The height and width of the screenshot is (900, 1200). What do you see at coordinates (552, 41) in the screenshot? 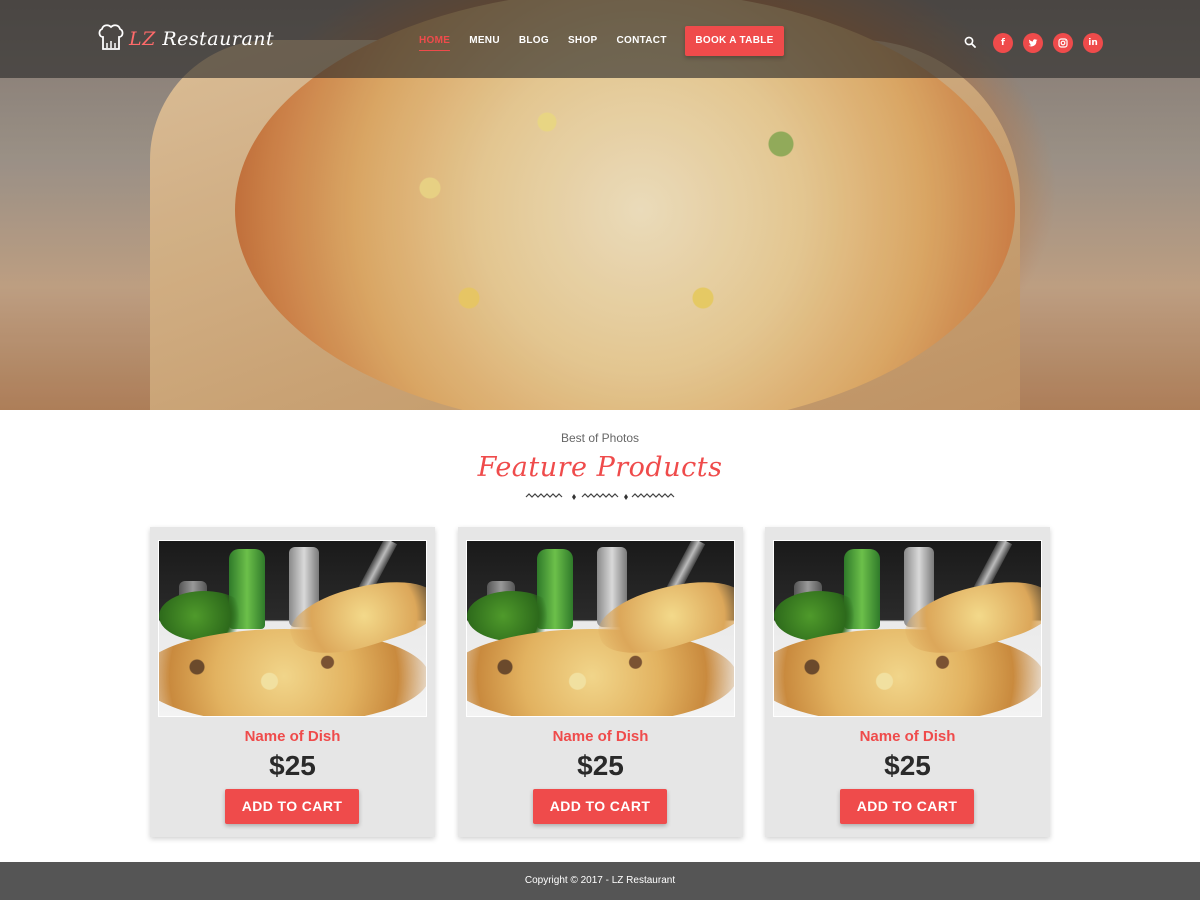
I see `main-nav: HOME MENU BLOG SHOP CONTACT` at bounding box center [552, 41].